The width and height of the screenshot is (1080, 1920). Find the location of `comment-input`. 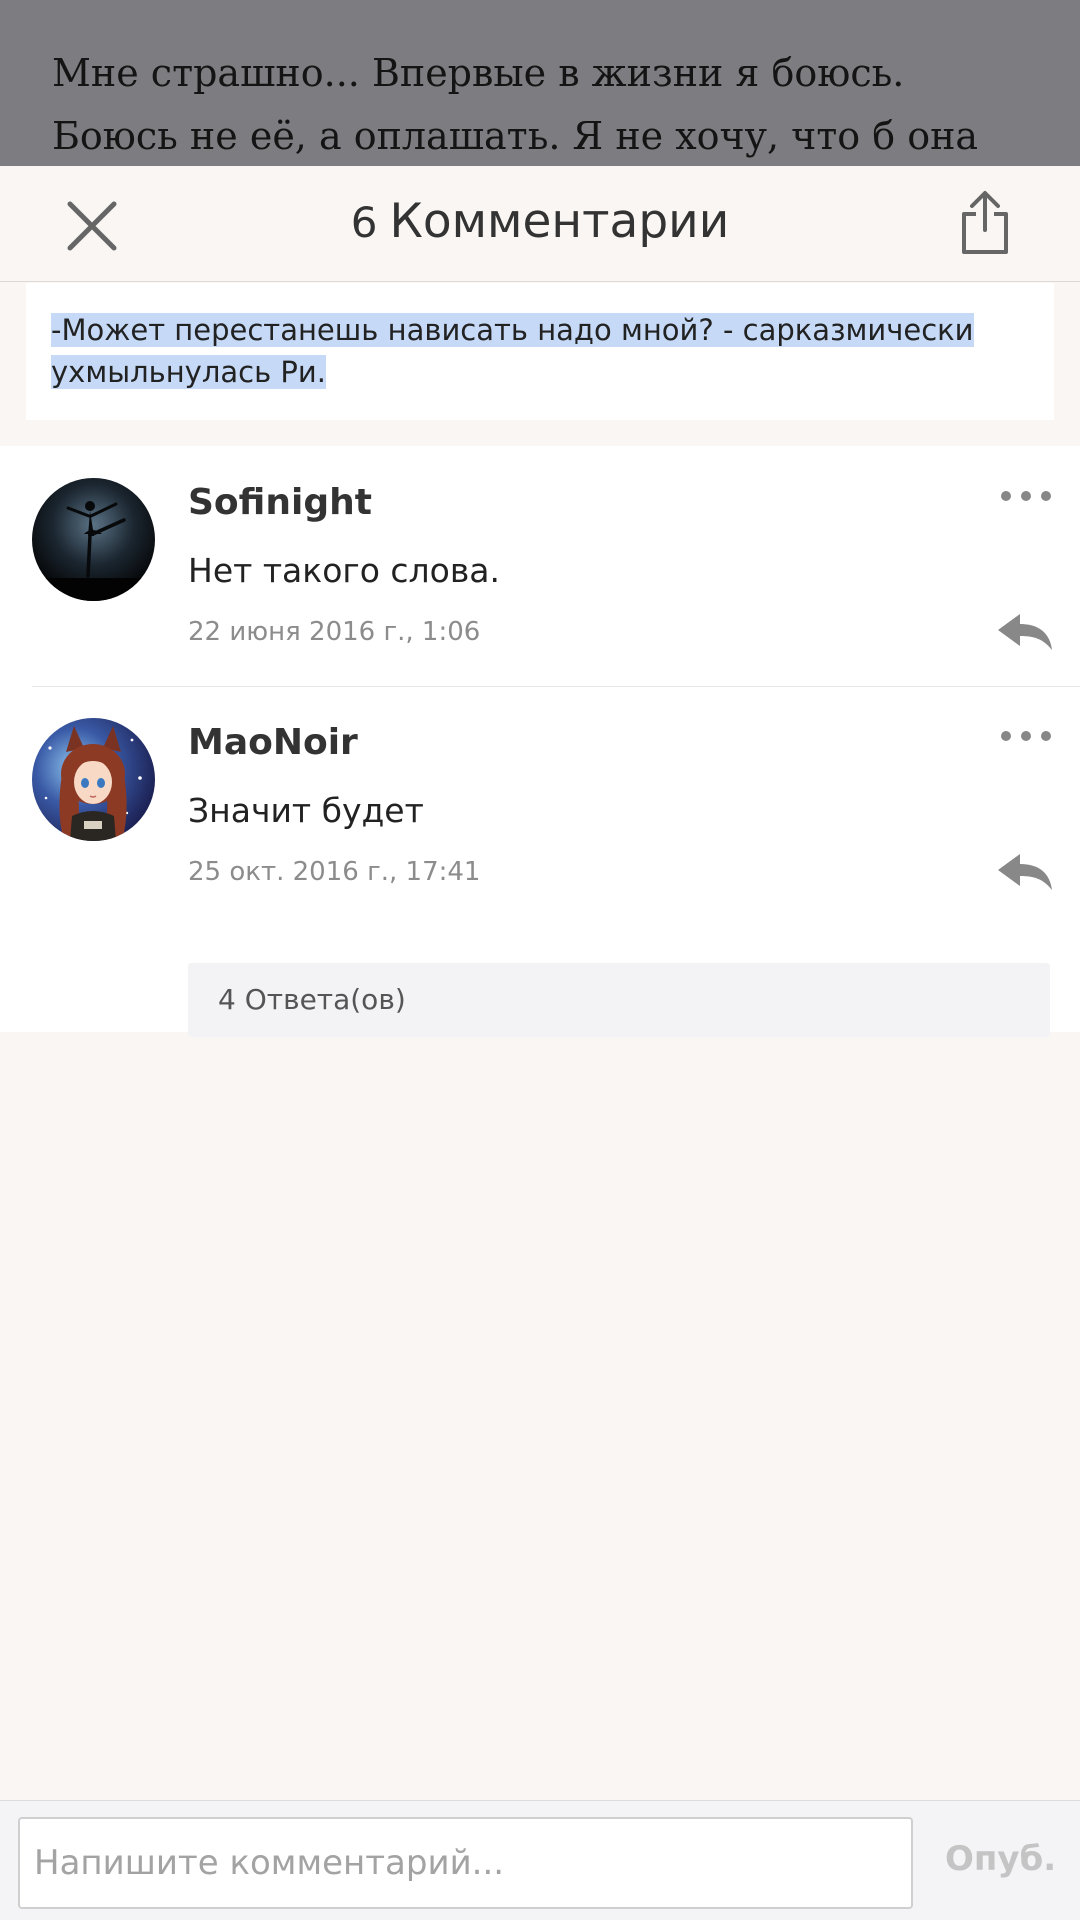

comment-input is located at coordinates (465, 1863).